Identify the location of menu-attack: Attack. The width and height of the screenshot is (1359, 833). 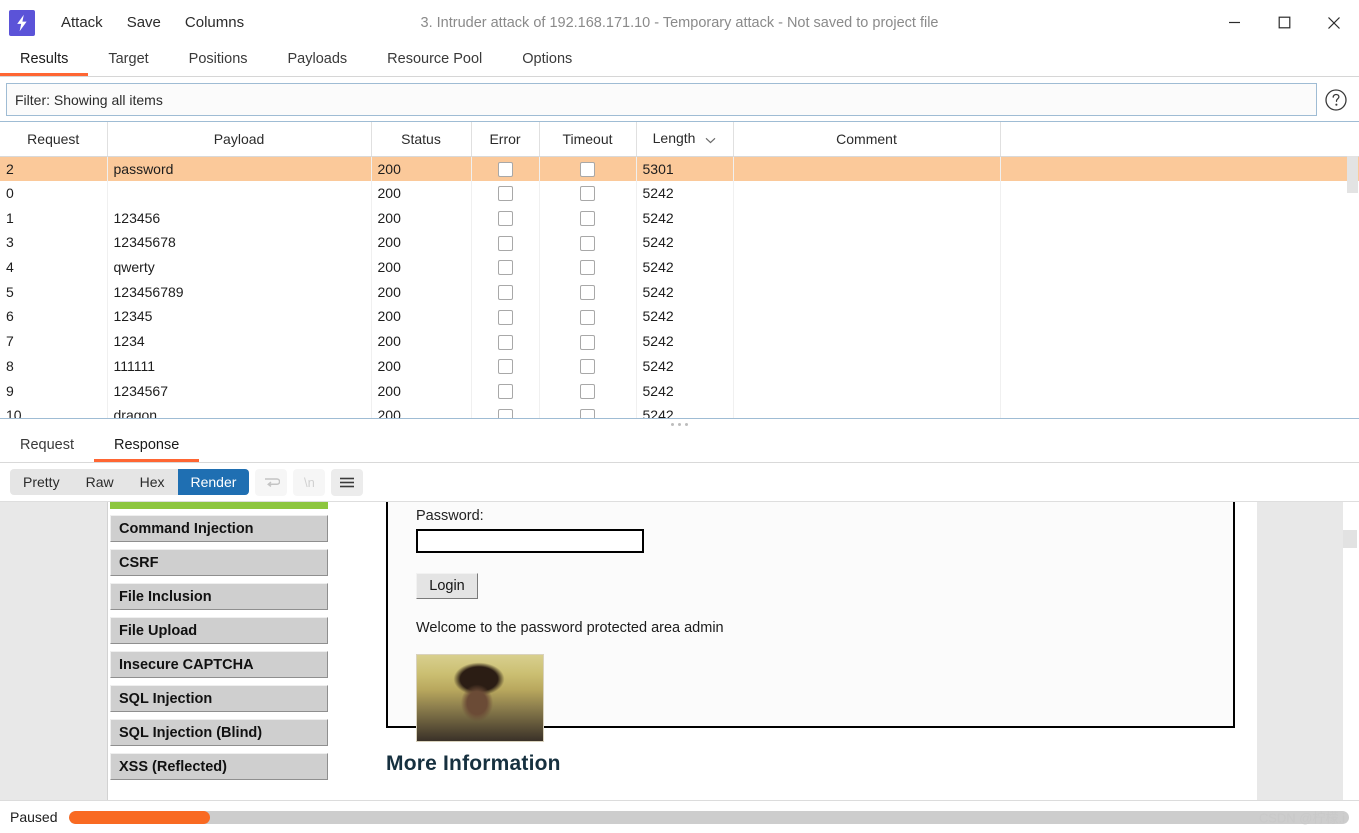
(82, 22).